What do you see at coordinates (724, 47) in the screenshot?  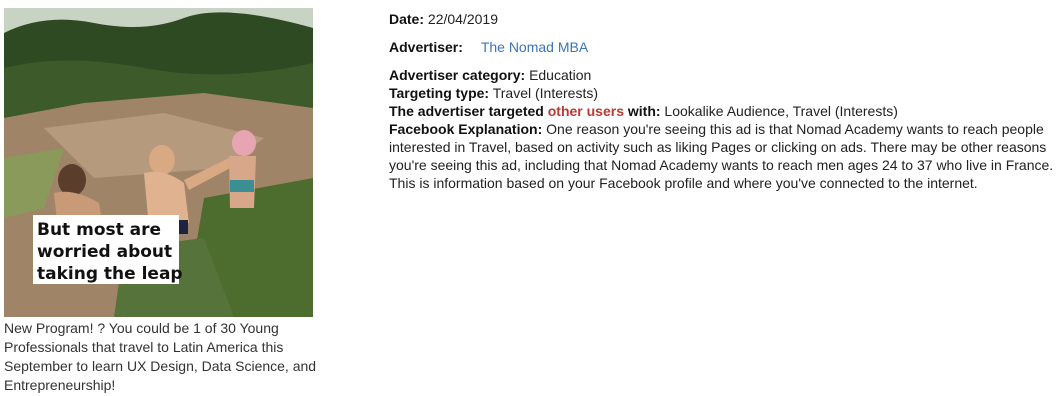 I see `advertiser-row: Advertiser: The Nomad MBA` at bounding box center [724, 47].